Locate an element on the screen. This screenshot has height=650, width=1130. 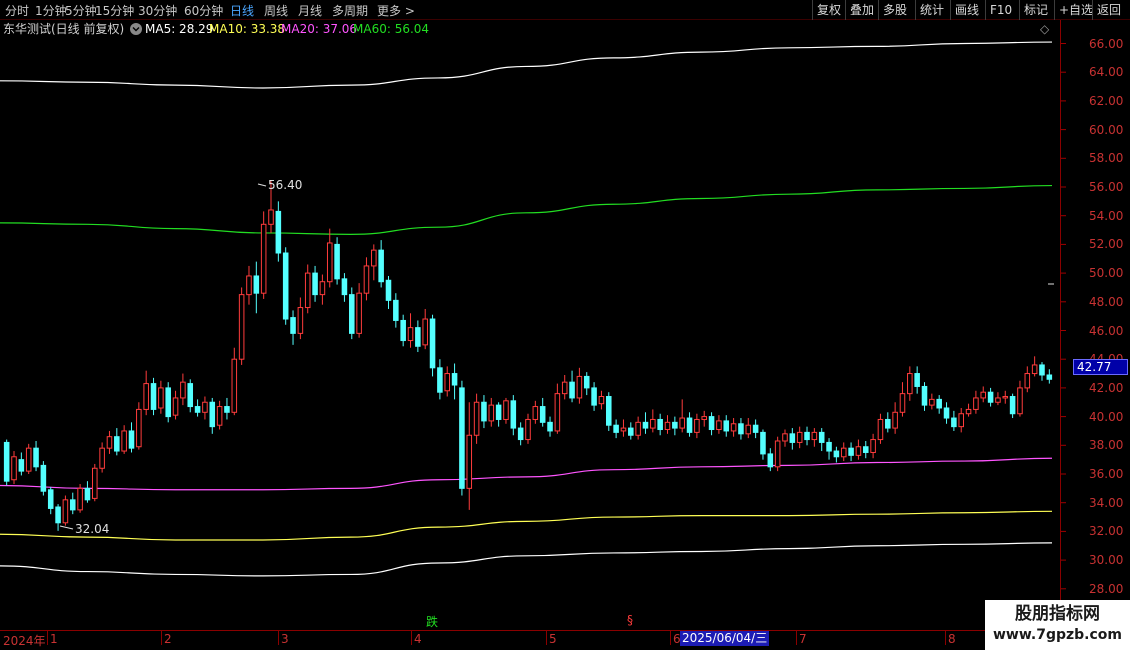
more-label: 更多 is located at coordinates (389, 11).